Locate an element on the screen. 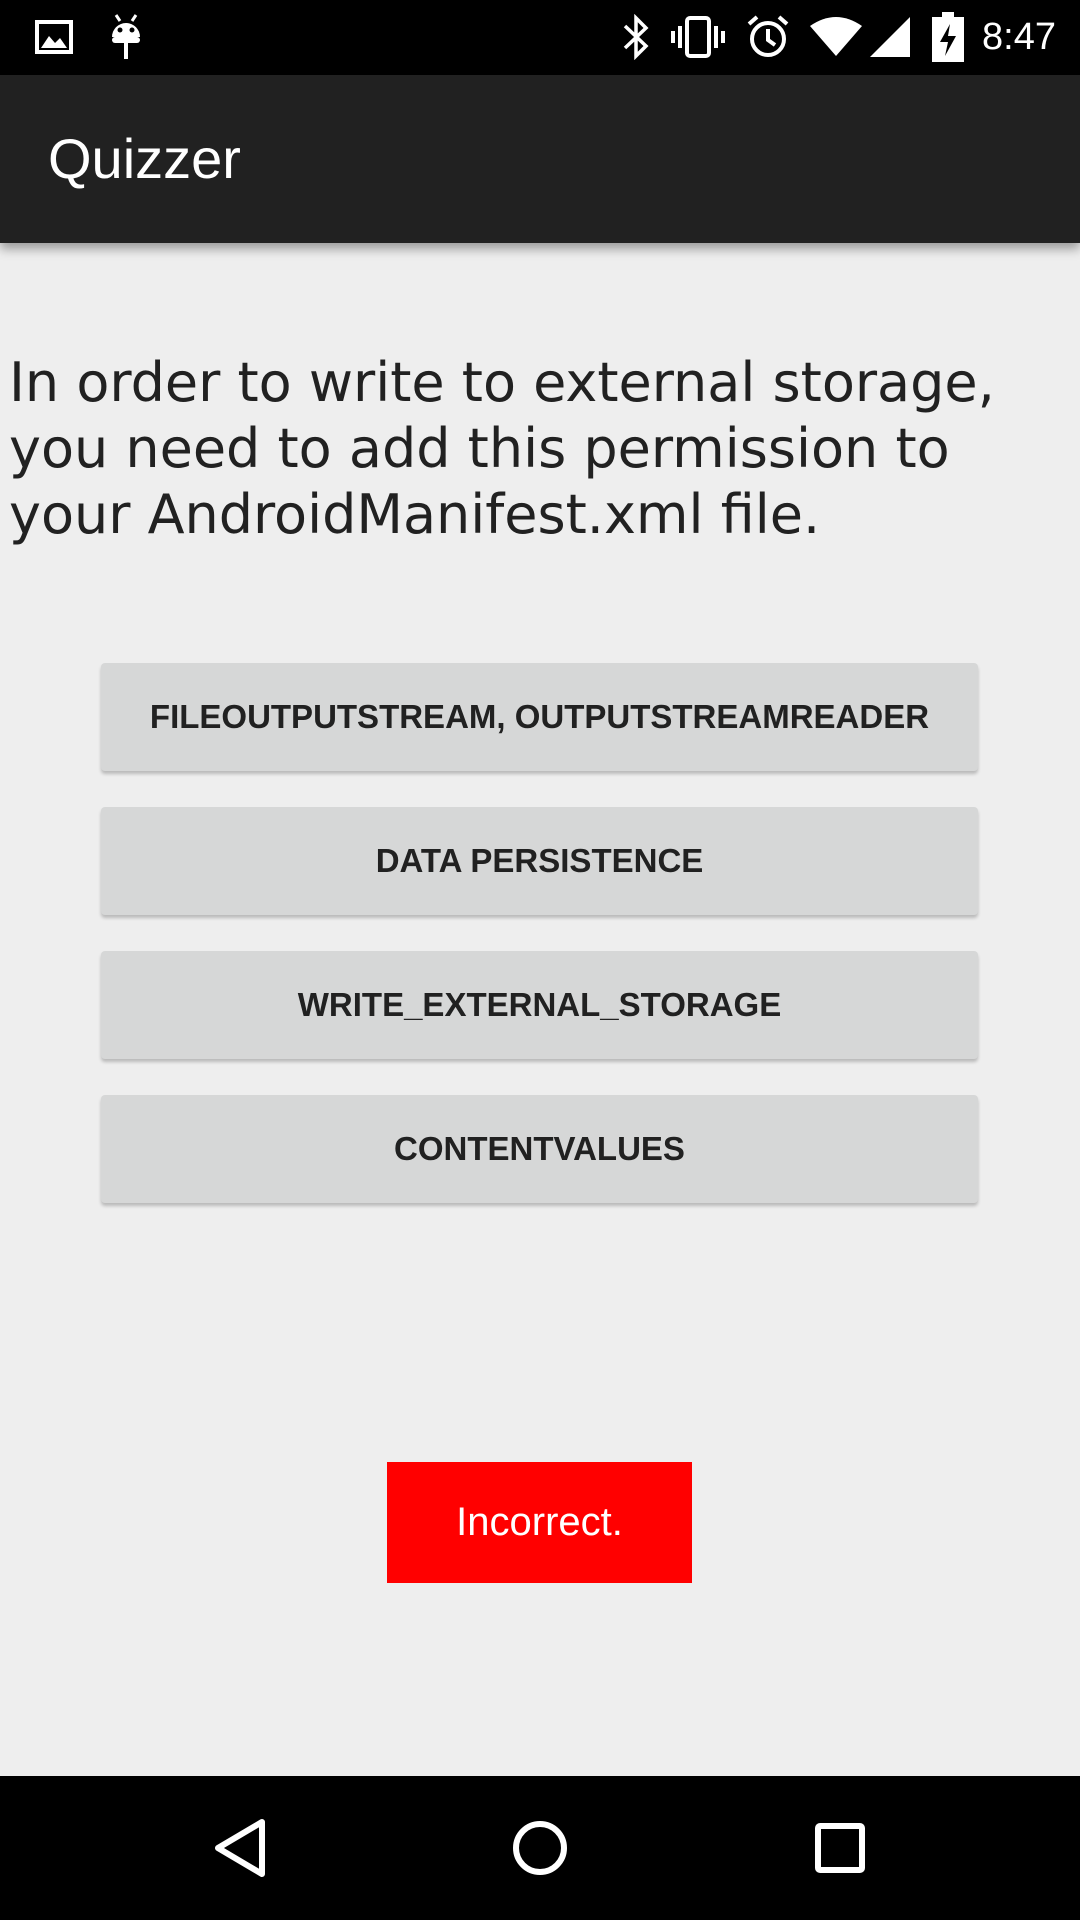 This screenshot has width=1080, height=1920. recents-icon is located at coordinates (840, 1848).